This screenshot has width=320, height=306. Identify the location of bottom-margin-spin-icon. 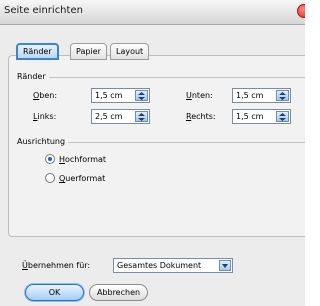
(282, 95).